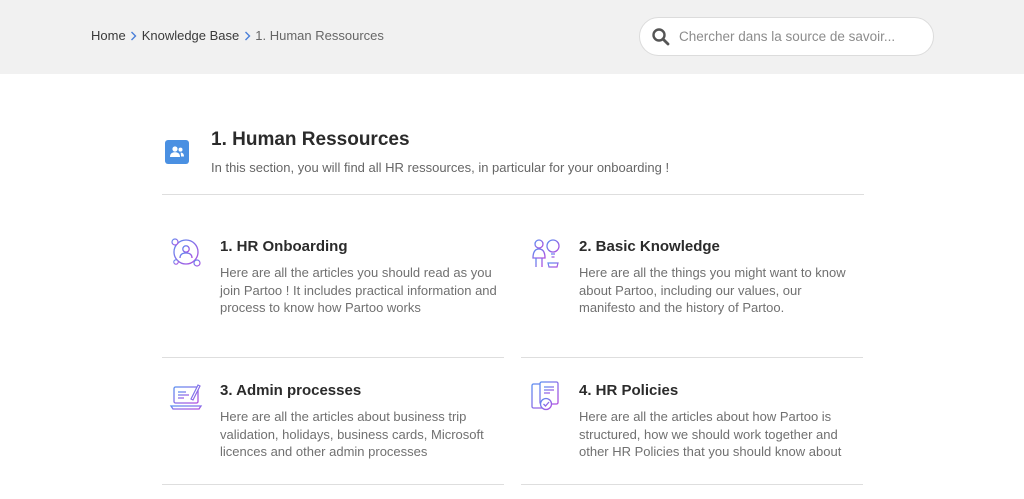 The image size is (1024, 499). I want to click on knowledge-icon, so click(546, 253).